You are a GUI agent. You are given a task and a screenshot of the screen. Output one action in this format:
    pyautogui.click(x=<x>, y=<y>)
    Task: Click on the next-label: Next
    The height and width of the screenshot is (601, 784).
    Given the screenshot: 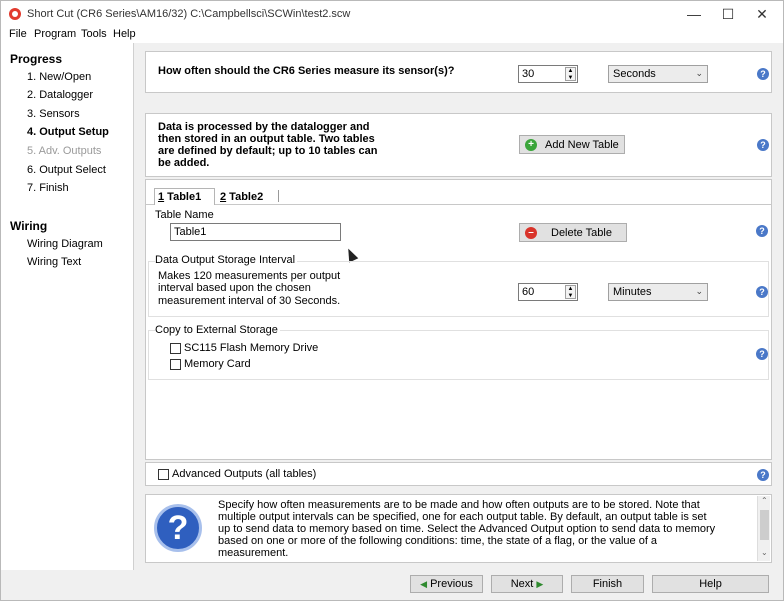 What is the action you would take?
    pyautogui.click(x=522, y=584)
    